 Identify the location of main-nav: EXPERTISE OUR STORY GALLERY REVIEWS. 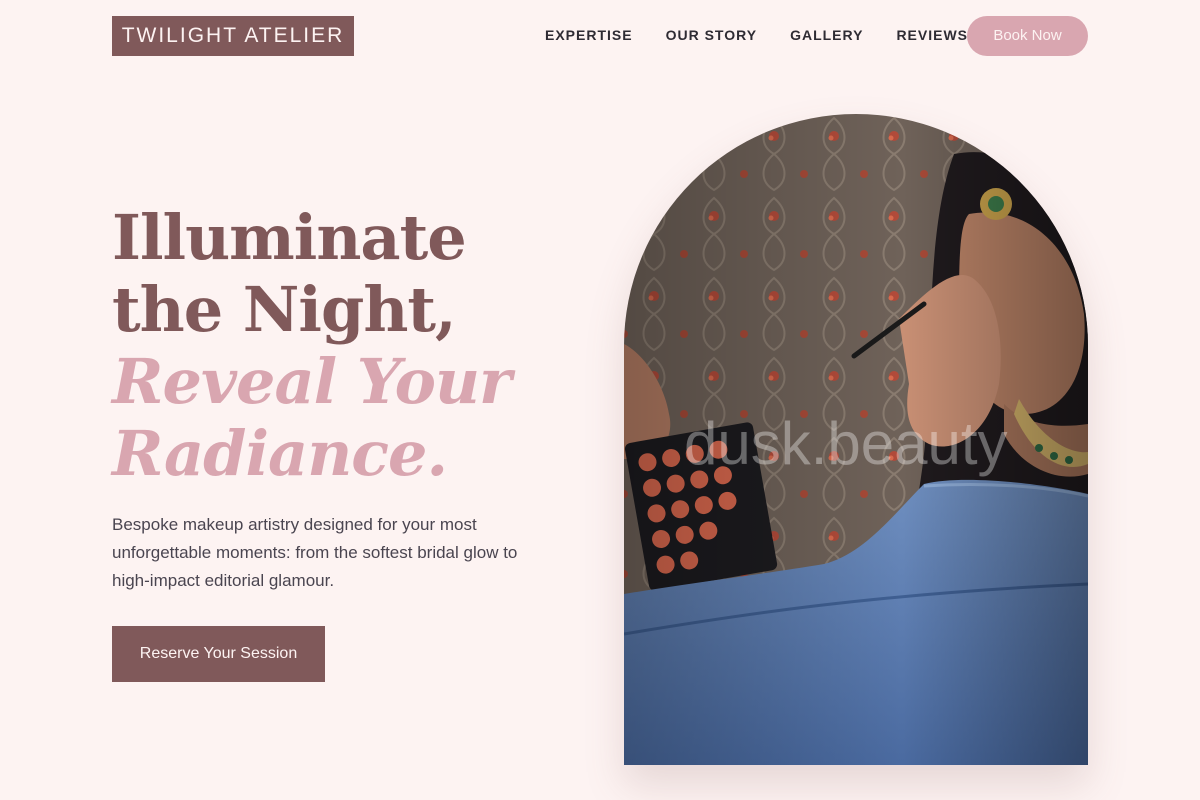
(756, 35).